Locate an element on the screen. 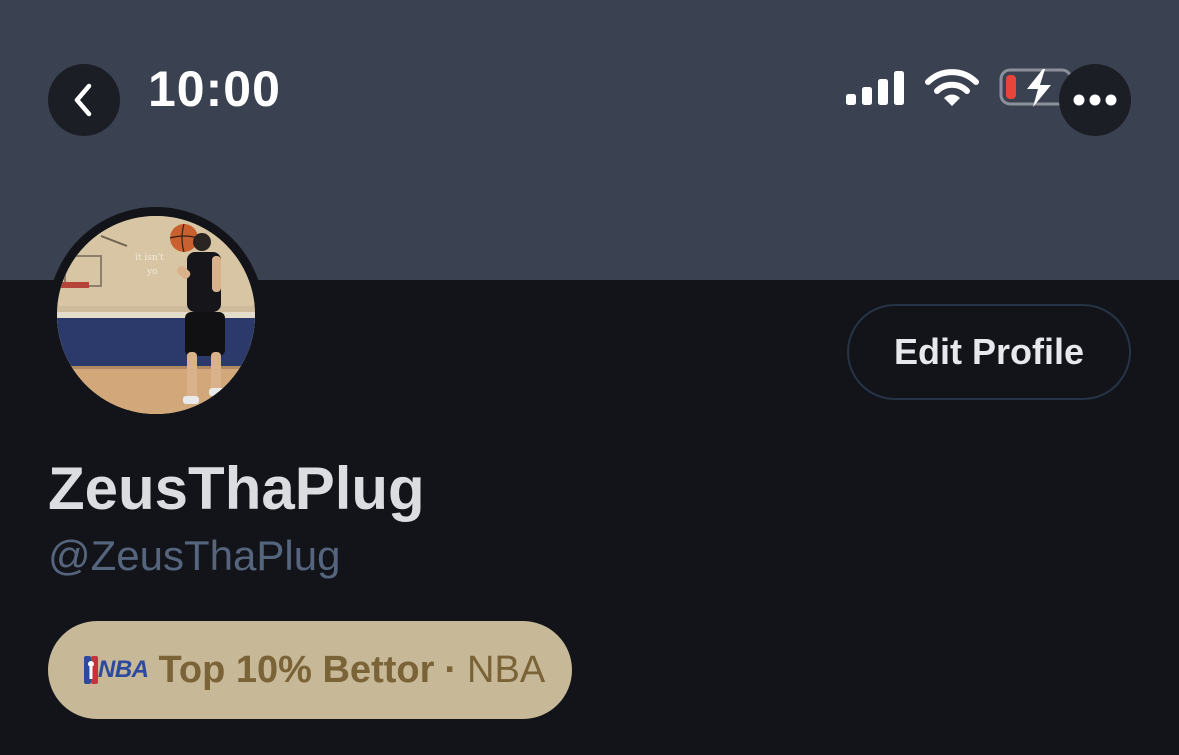 This screenshot has width=1179, height=755. profile-photo-avatar: it isn't yo is located at coordinates (156, 315).